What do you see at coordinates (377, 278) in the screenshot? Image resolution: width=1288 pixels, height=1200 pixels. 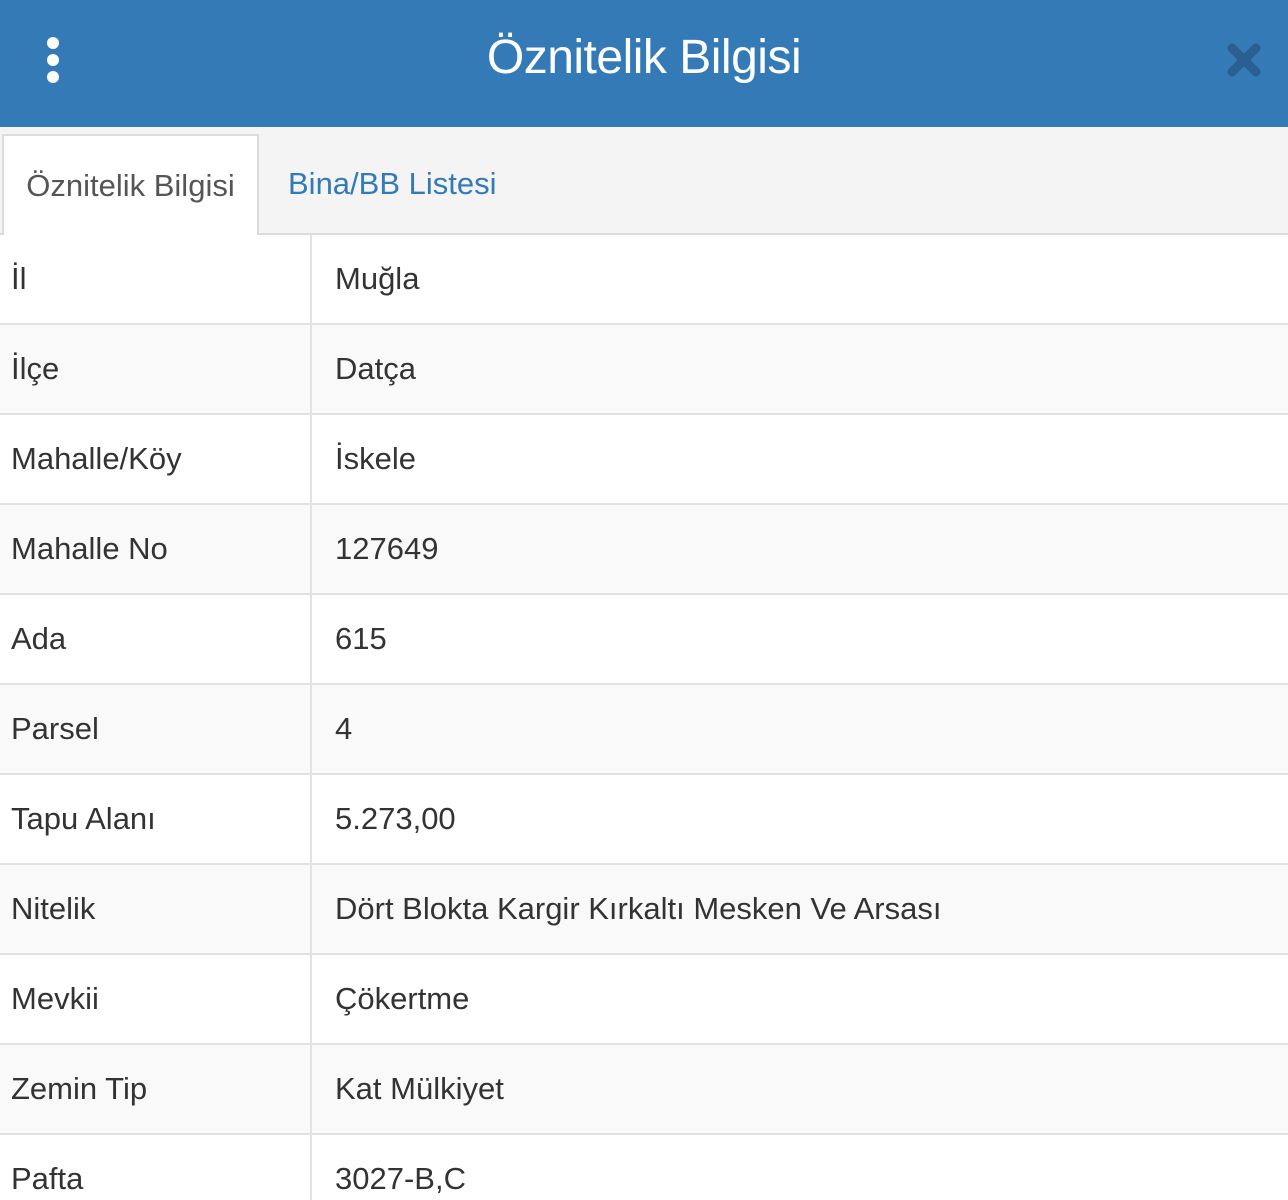 I see `attribute-value: Muğla` at bounding box center [377, 278].